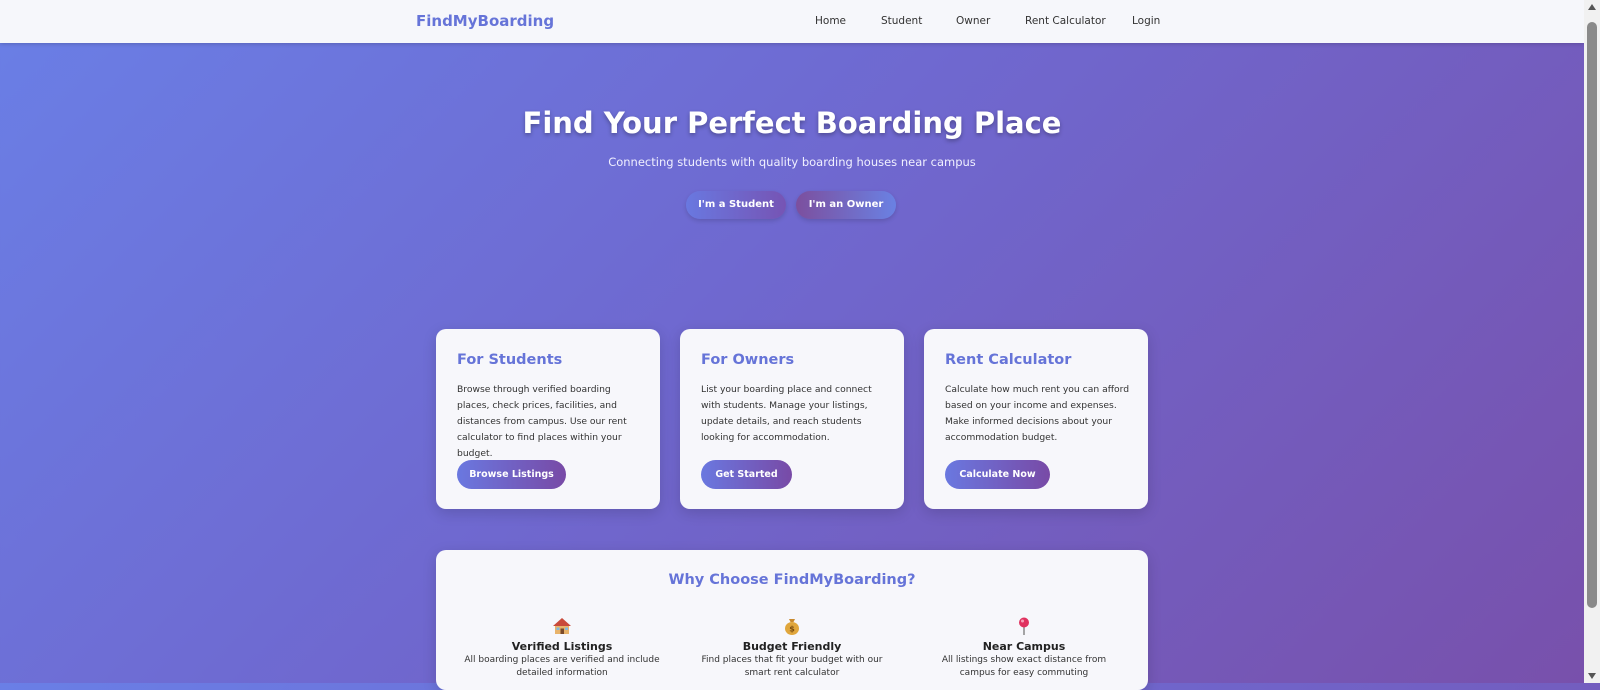 The height and width of the screenshot is (690, 1600). I want to click on student-button: I'm a Student, so click(736, 205).